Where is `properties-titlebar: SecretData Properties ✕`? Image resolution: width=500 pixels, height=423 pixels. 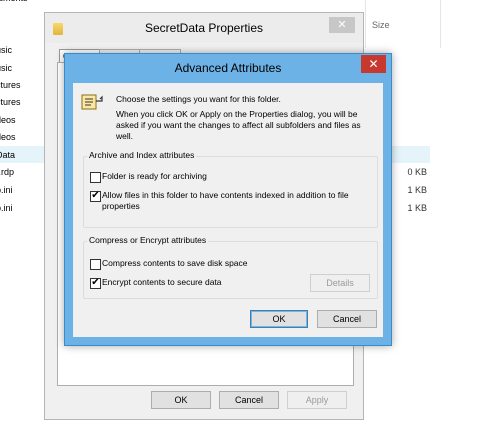
properties-titlebar: SecretData Properties ✕ is located at coordinates (204, 28).